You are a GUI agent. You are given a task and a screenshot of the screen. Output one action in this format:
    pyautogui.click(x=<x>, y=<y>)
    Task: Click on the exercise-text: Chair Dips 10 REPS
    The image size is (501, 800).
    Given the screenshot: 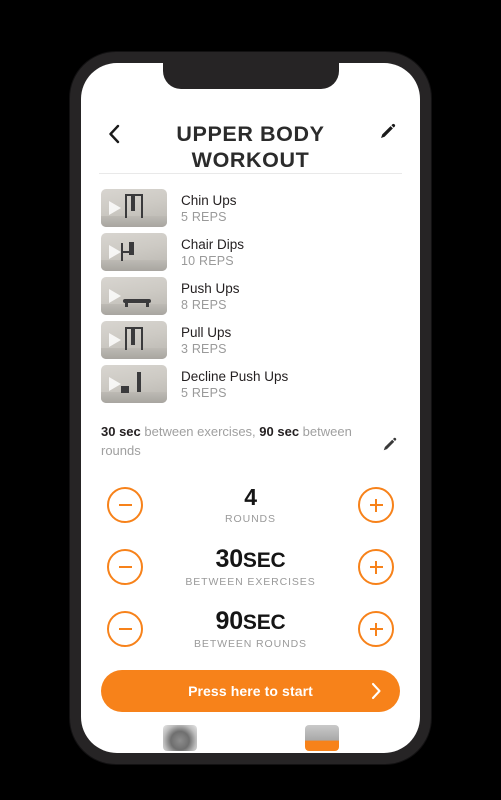 What is the action you would take?
    pyautogui.click(x=205, y=252)
    